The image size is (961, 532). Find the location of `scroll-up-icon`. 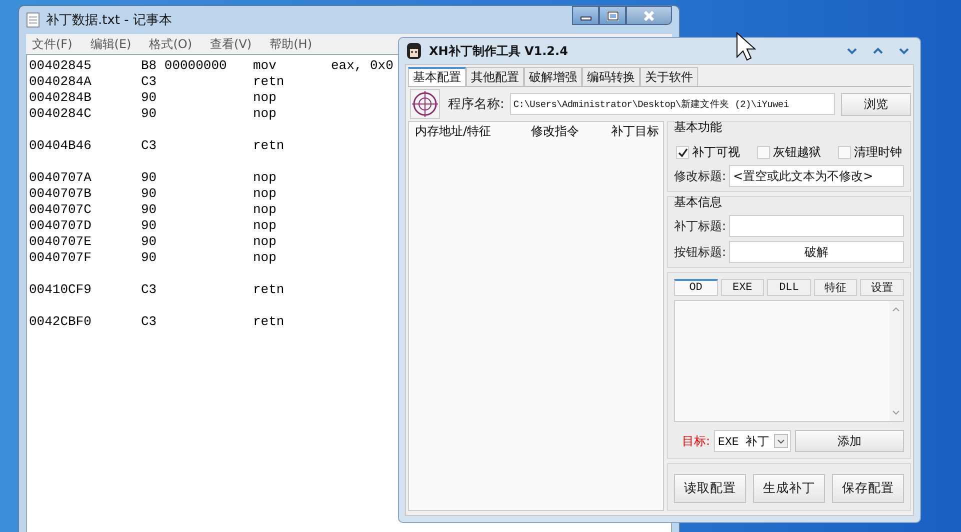

scroll-up-icon is located at coordinates (896, 309).